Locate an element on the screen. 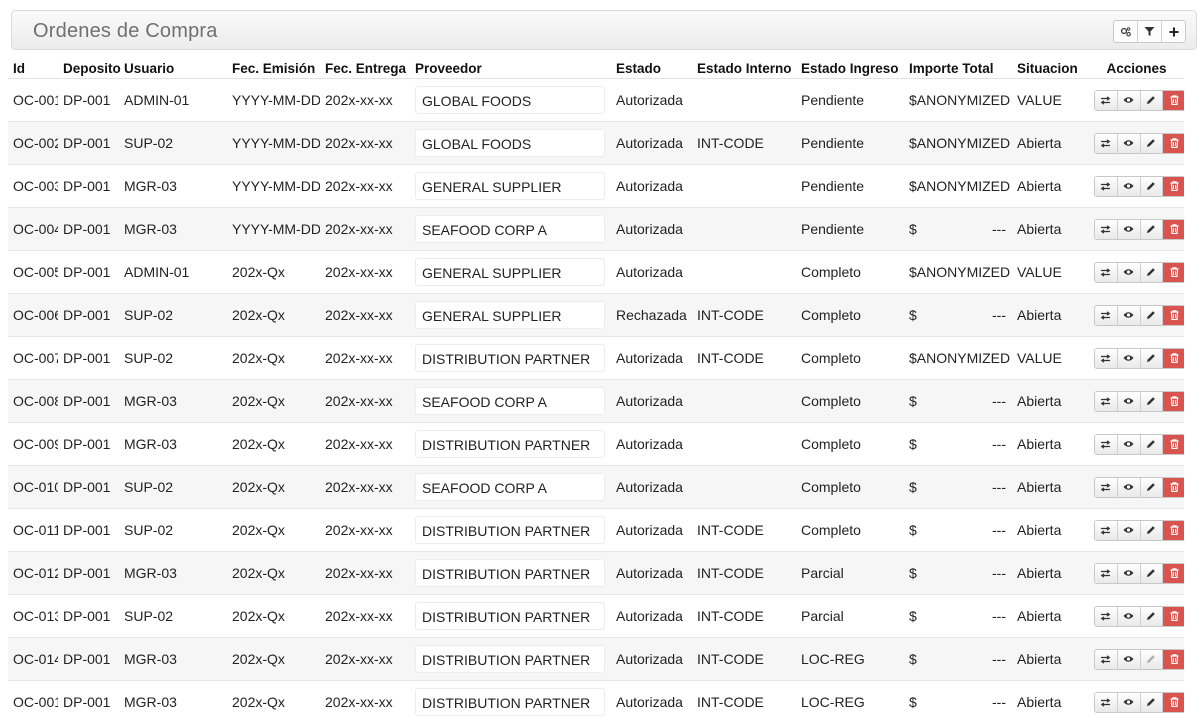  cell-usuario: SUP-02 is located at coordinates (173, 315).